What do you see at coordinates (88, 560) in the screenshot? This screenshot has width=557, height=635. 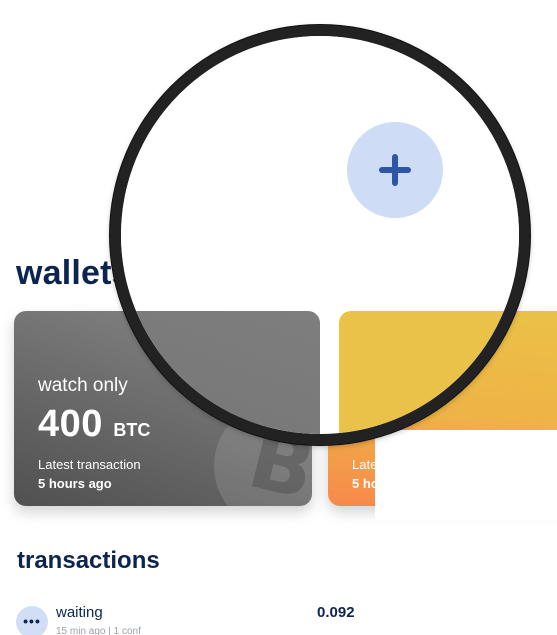 I see `transactions-heading: transactions` at bounding box center [88, 560].